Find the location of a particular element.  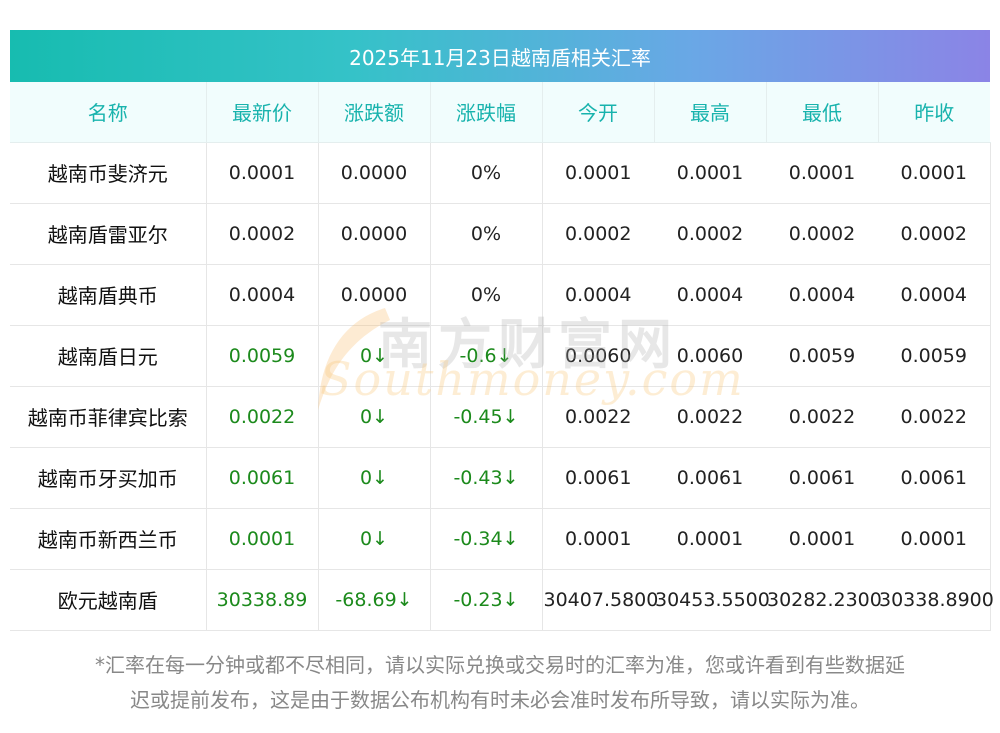

cell-change-pct: -0.23↓ is located at coordinates (485, 600).